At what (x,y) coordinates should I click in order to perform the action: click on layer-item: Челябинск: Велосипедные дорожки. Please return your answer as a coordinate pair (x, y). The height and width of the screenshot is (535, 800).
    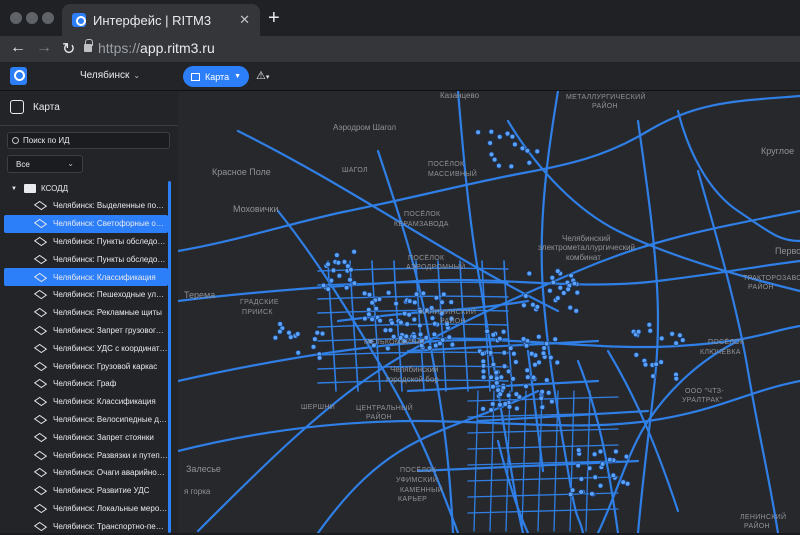
    Looking at the image, I should click on (86, 420).